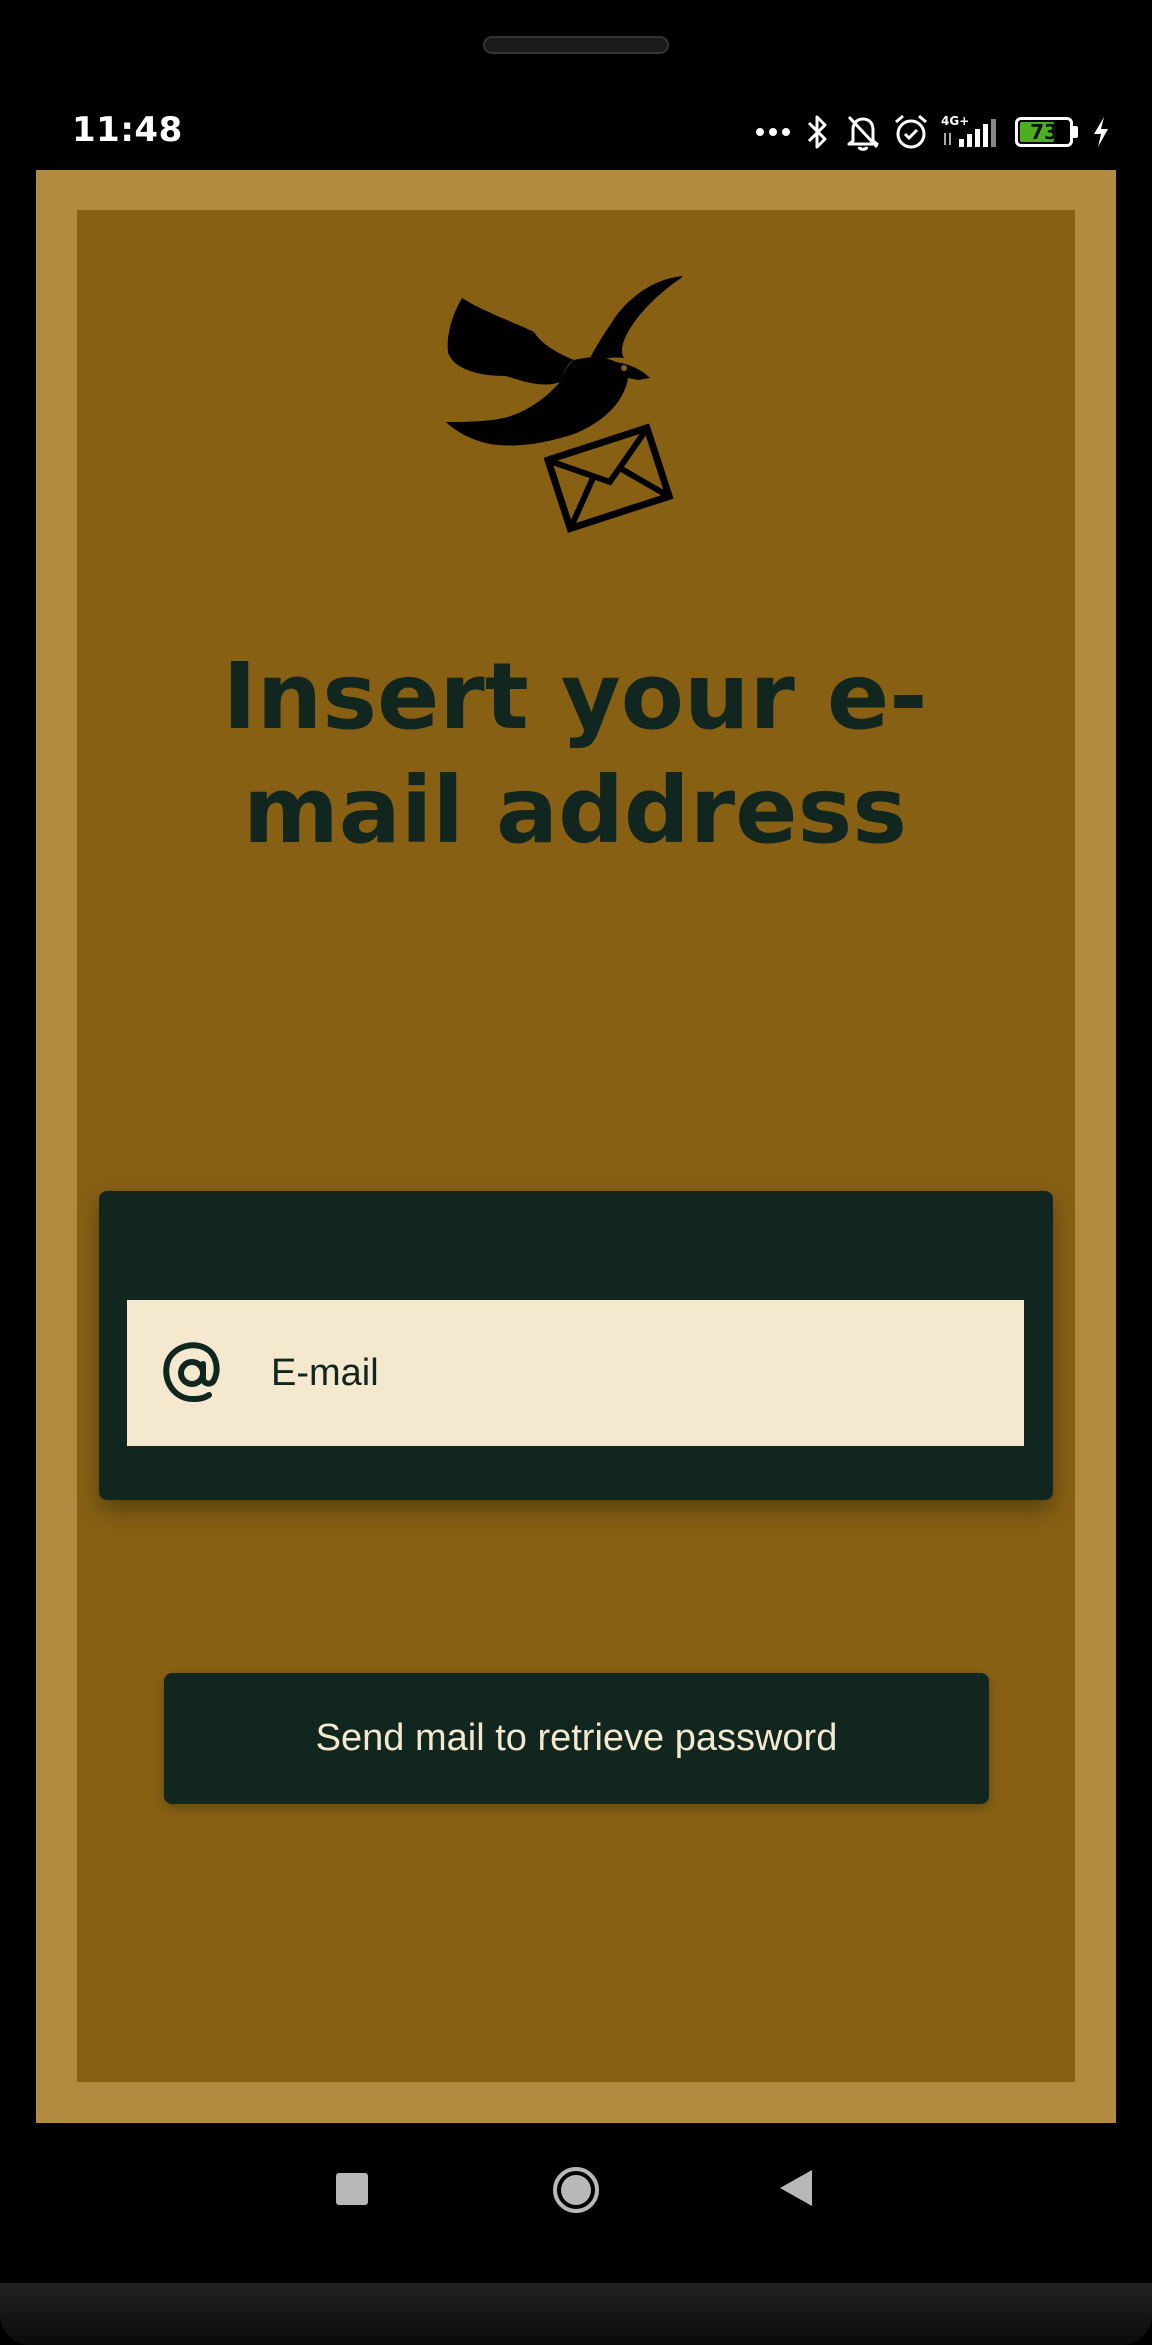 The height and width of the screenshot is (2345, 1152). What do you see at coordinates (796, 2188) in the screenshot?
I see `back-icon` at bounding box center [796, 2188].